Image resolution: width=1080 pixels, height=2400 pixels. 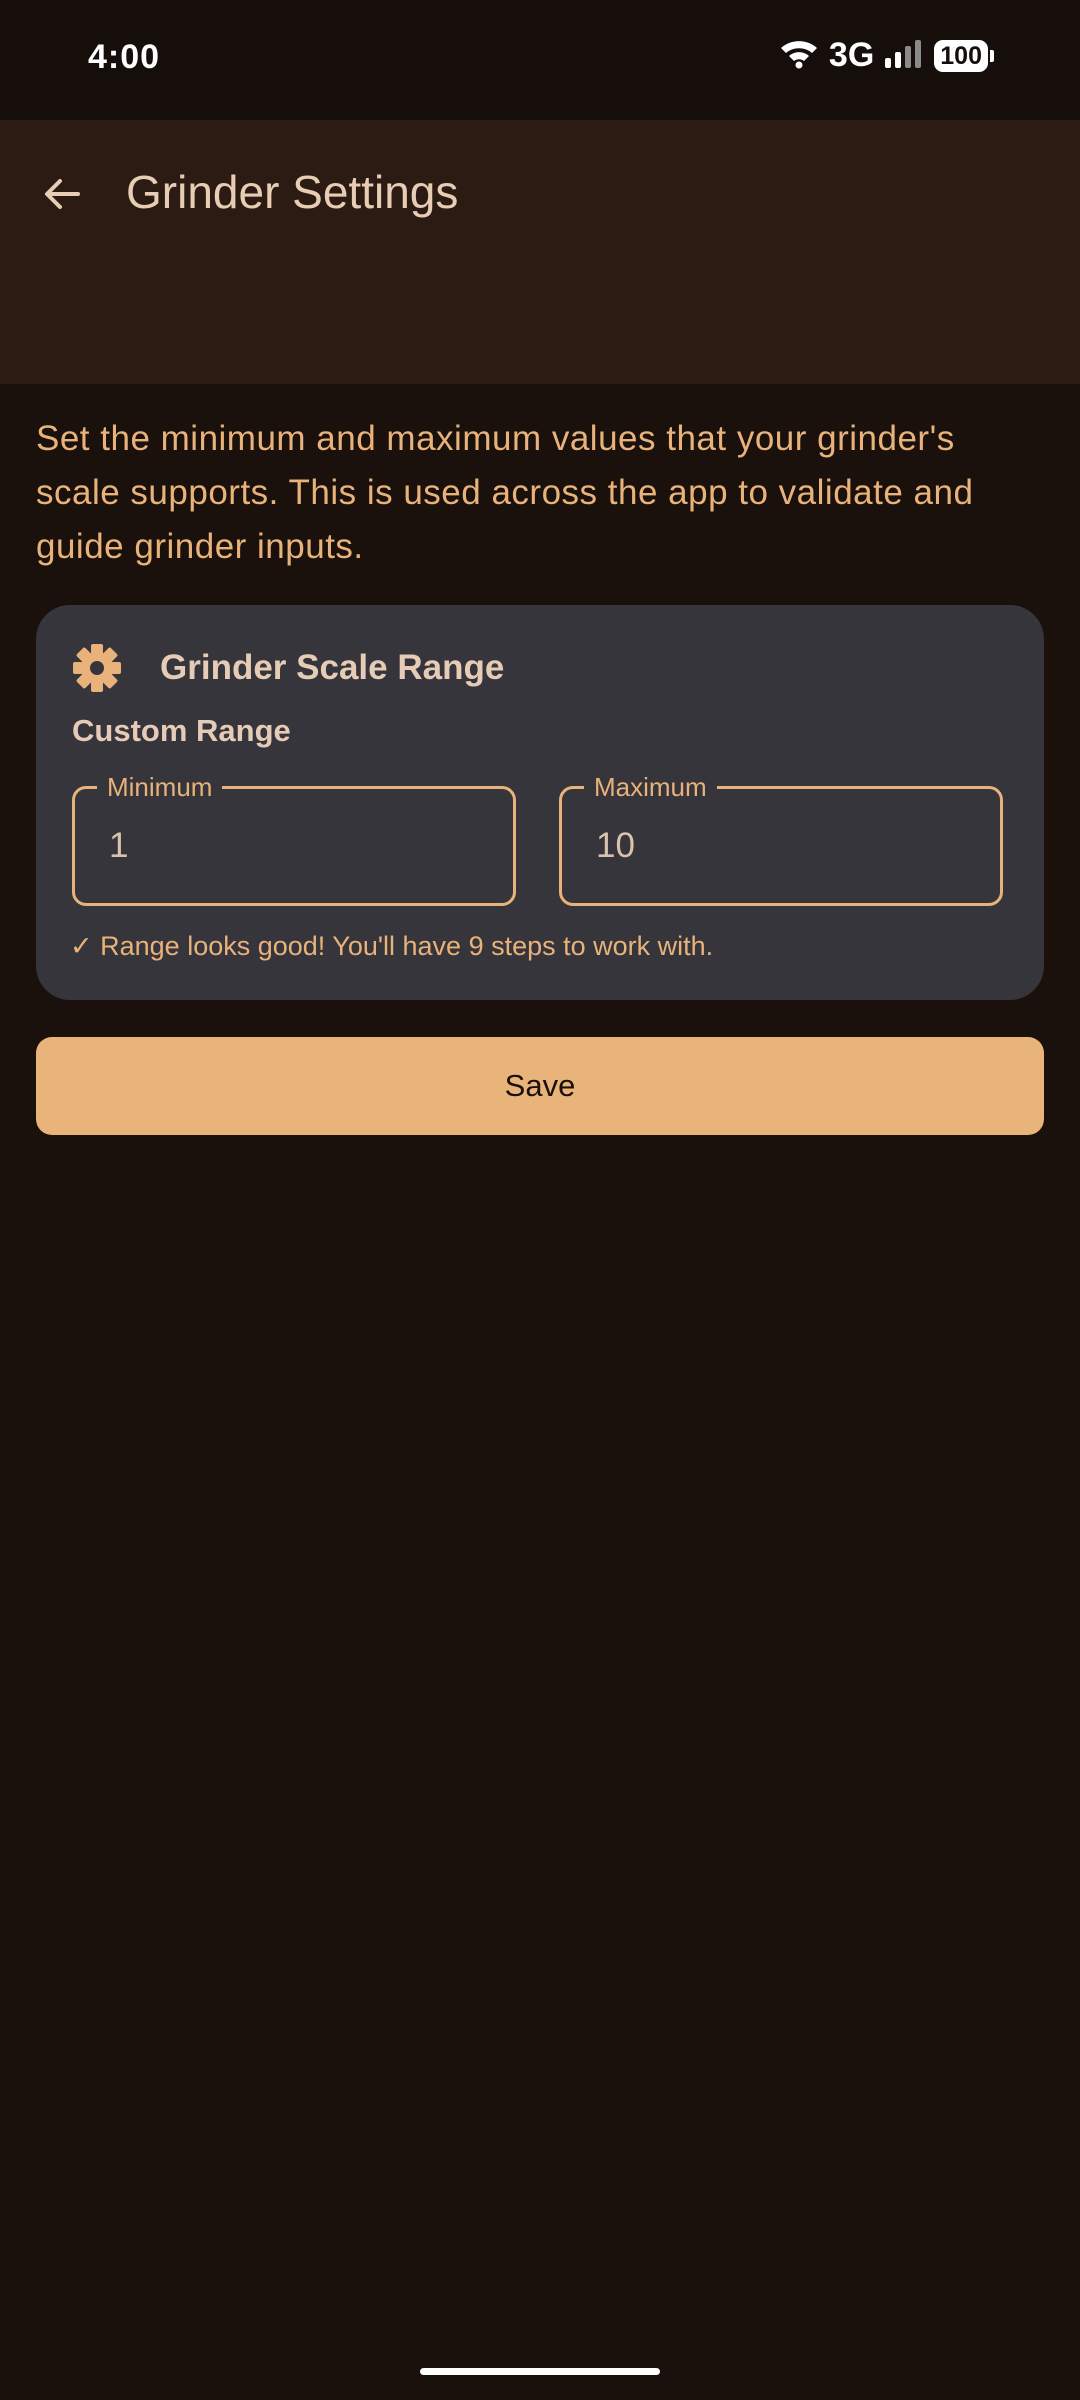 I want to click on status-icons: 3G 100, so click(x=886, y=55).